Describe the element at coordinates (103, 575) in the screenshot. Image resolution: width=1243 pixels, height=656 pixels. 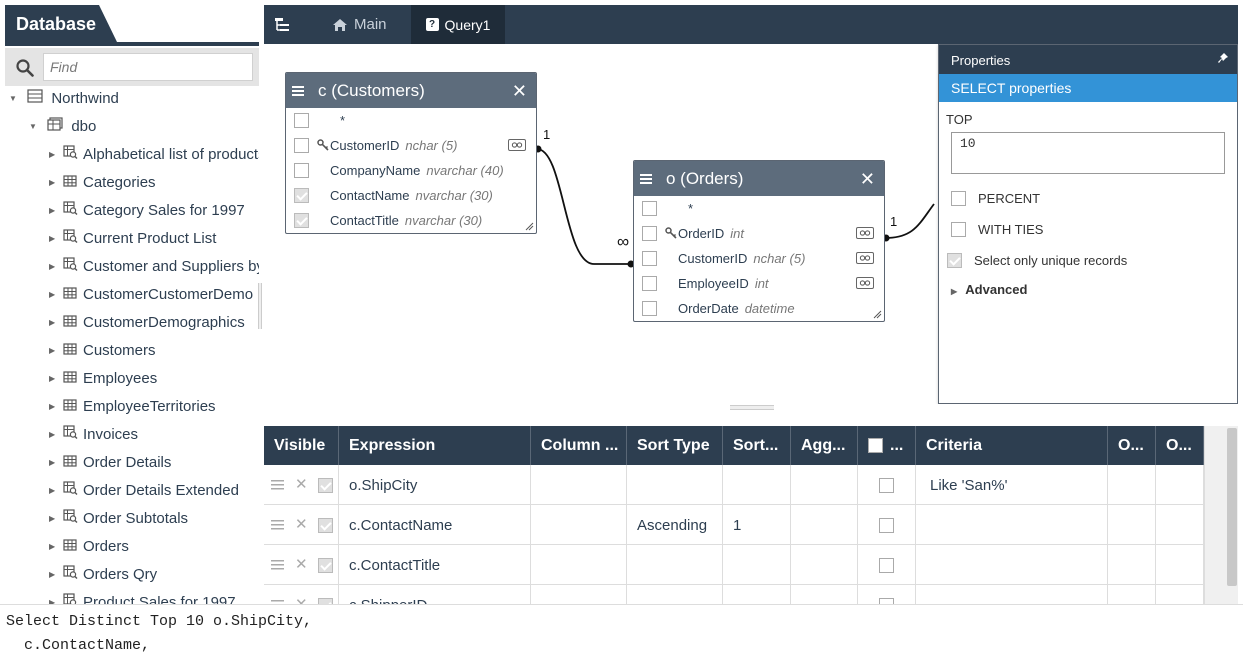
I see `tree-item: ▶ Orders Qry` at that location.